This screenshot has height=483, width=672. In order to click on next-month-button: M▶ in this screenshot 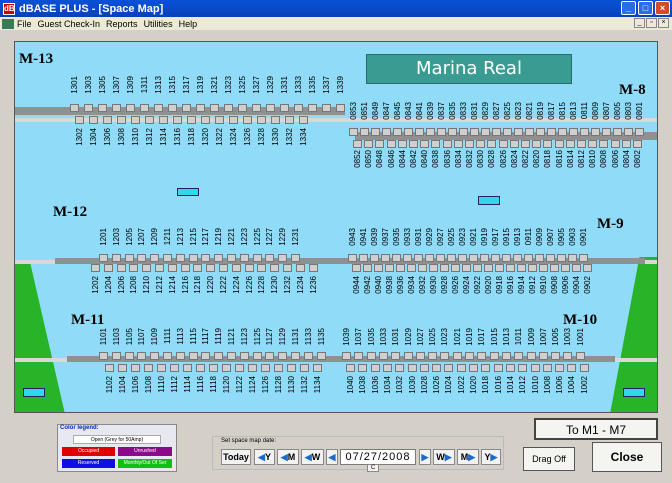, I will do `click(468, 457)`.